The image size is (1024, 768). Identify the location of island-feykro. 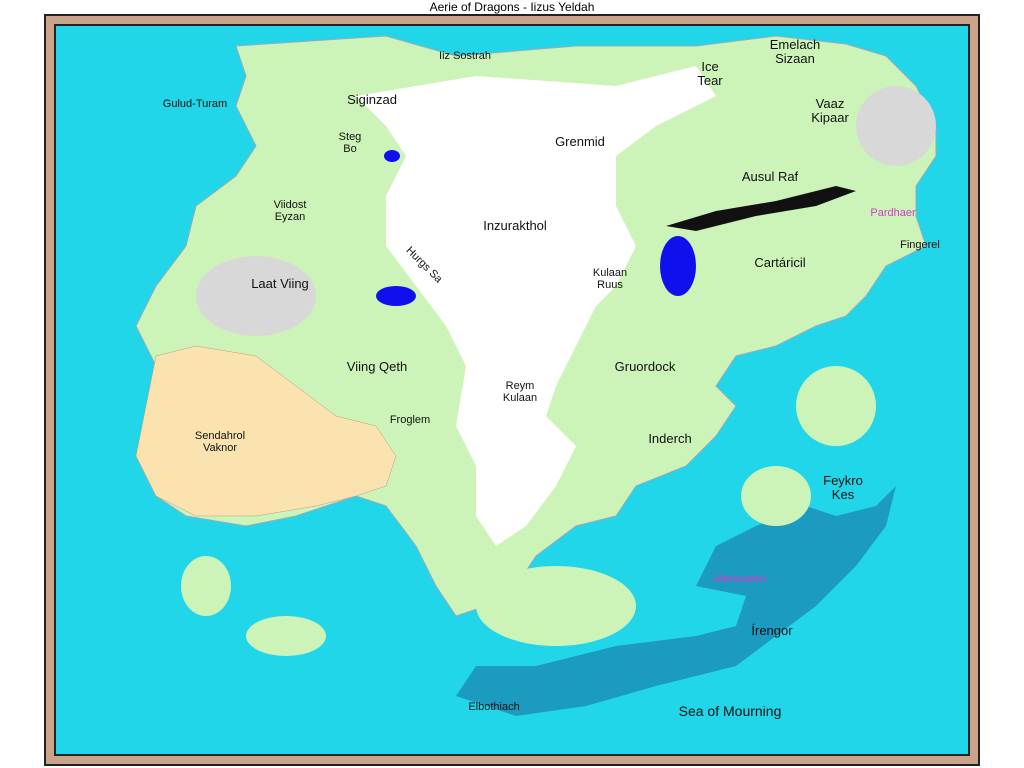
(776, 496).